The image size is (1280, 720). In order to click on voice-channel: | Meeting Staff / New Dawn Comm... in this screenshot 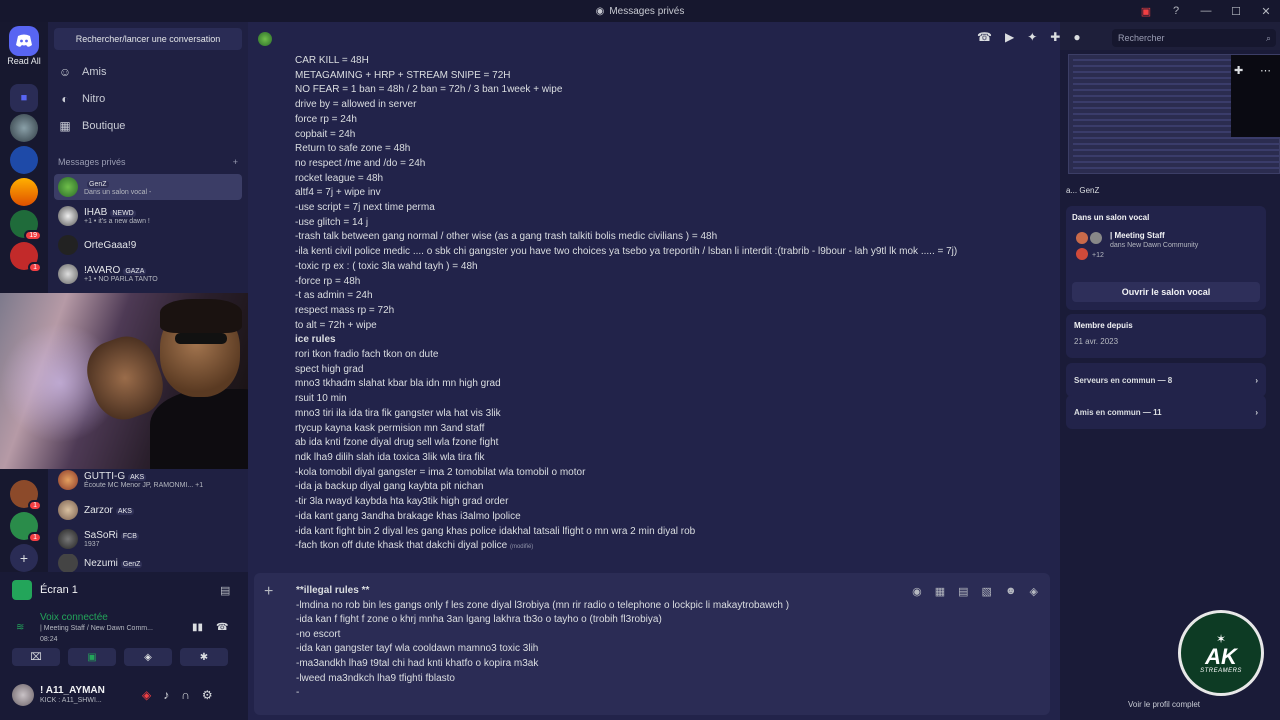, I will do `click(96, 628)`.